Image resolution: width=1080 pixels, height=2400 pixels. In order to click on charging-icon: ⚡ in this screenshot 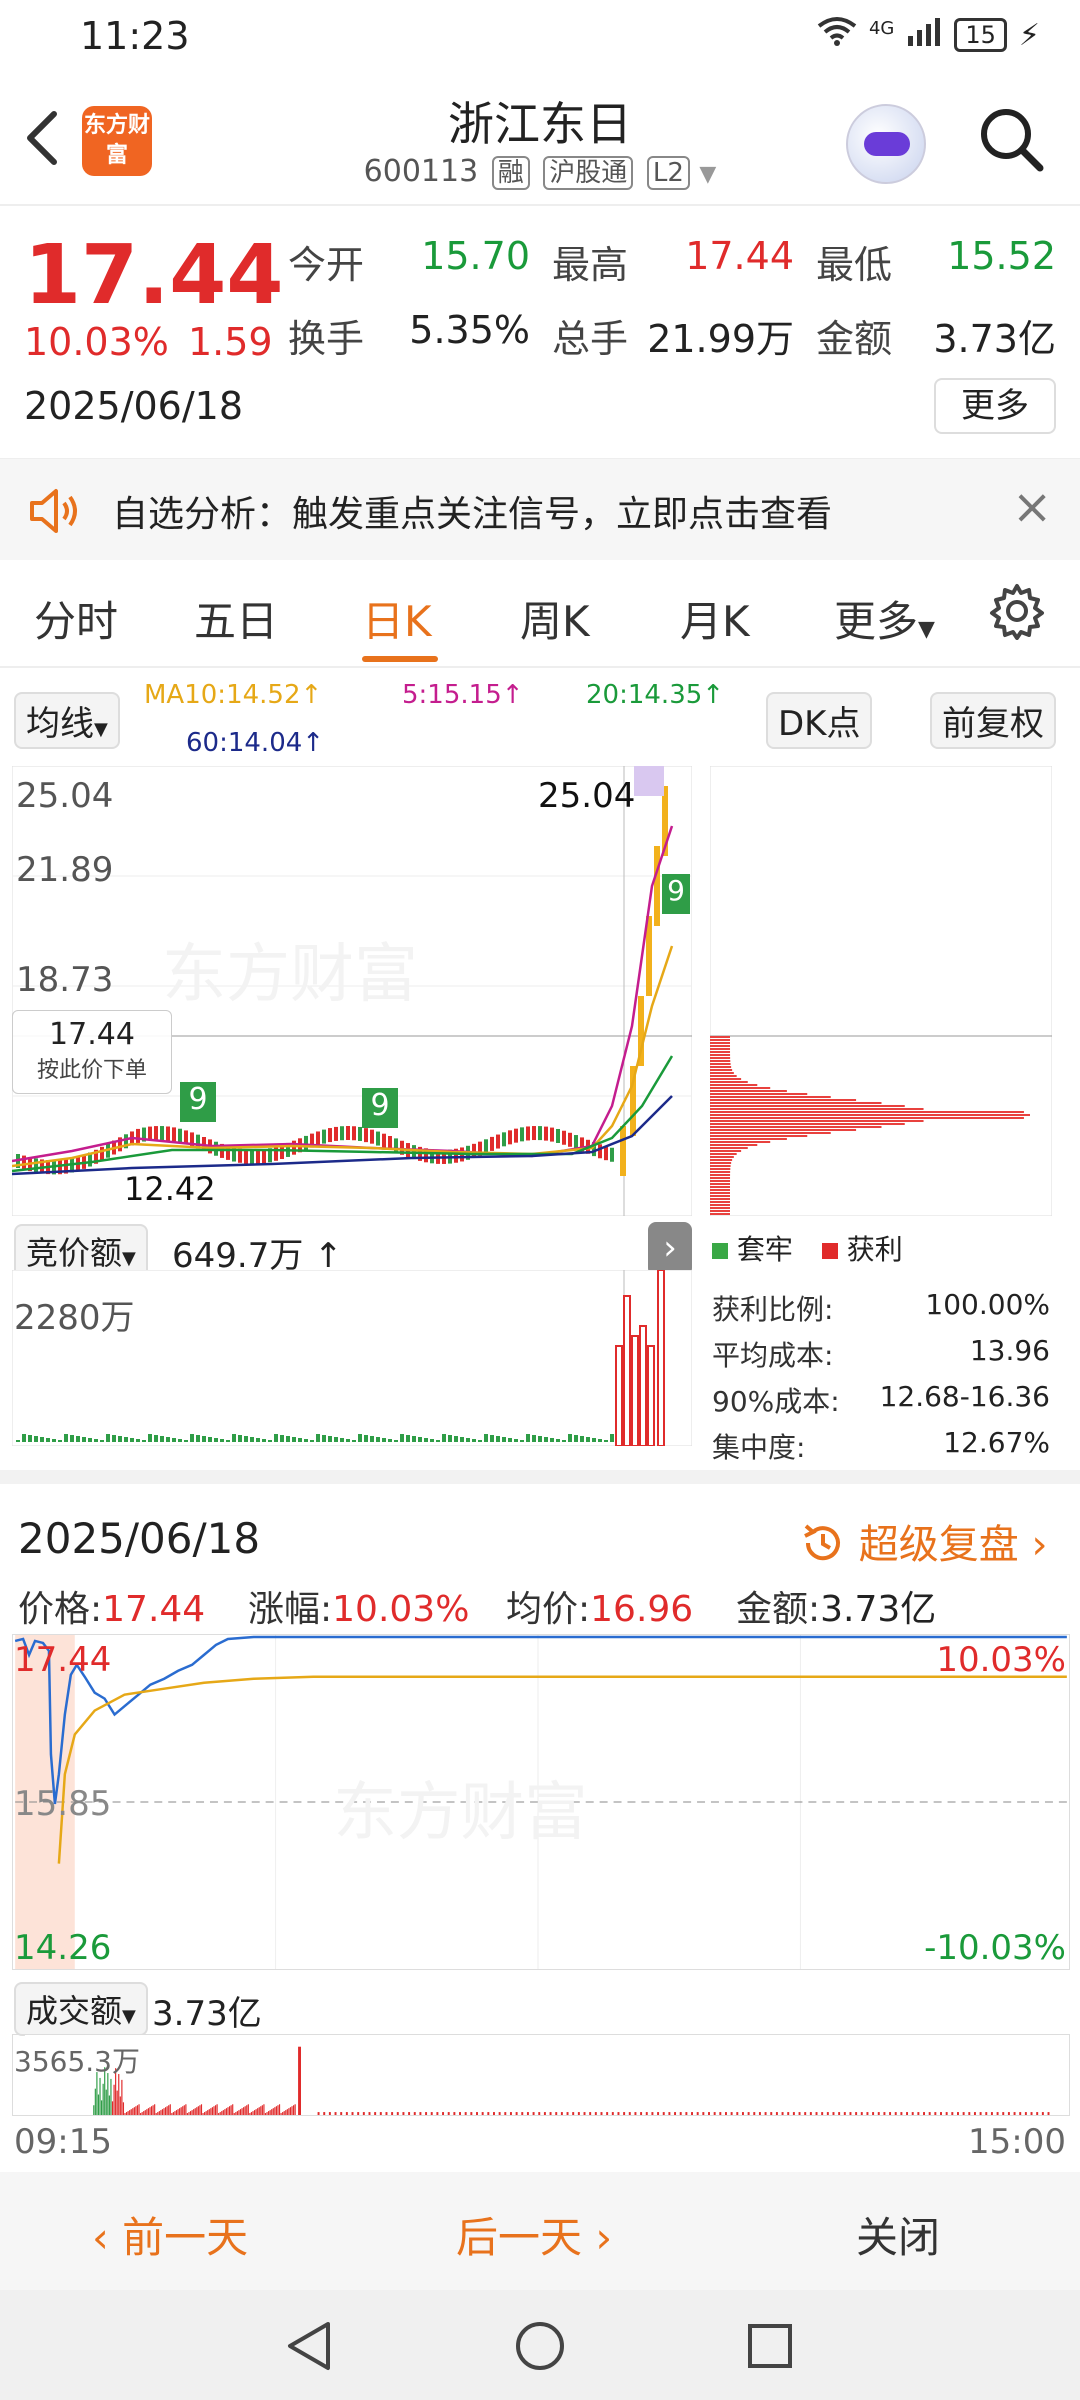, I will do `click(1029, 35)`.